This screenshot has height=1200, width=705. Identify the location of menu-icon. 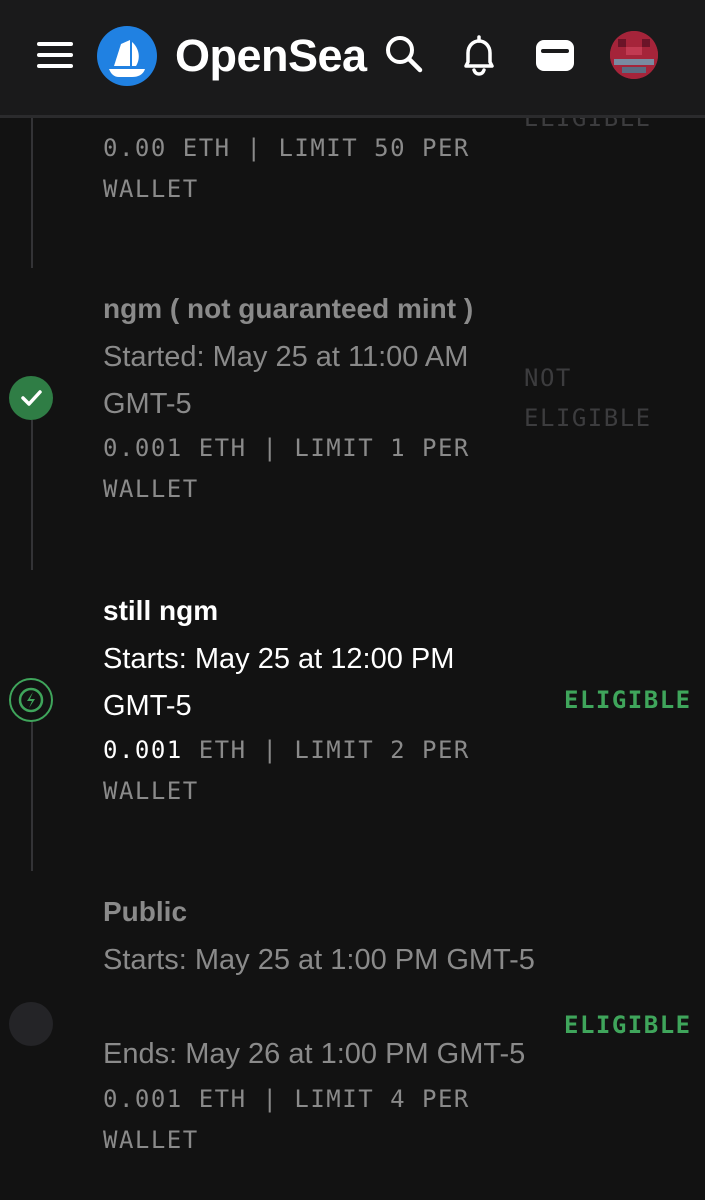
(55, 55).